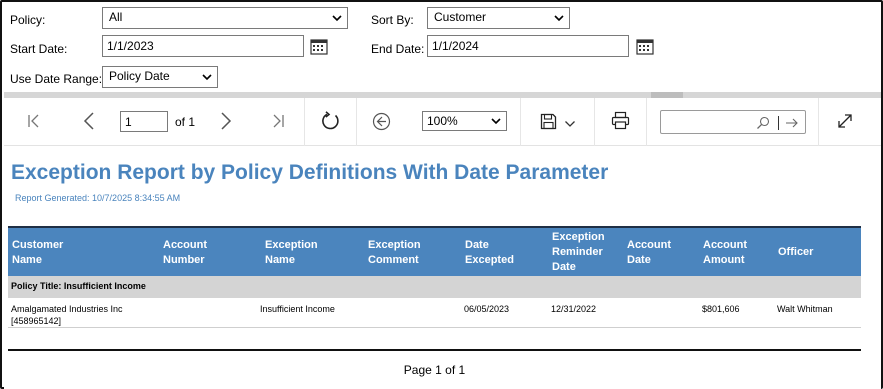 The width and height of the screenshot is (883, 389). Describe the element at coordinates (455, 46) in the screenshot. I see `end-date-value: 1/1/2024` at that location.